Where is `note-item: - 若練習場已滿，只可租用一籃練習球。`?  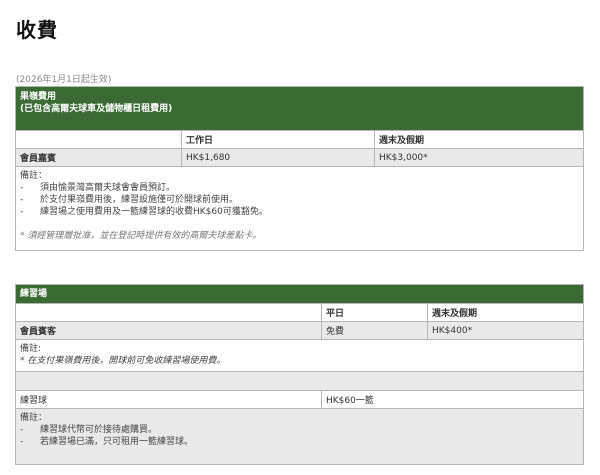 note-item: - 若練習場已滿，只可租用一籃練習球。 is located at coordinates (107, 442).